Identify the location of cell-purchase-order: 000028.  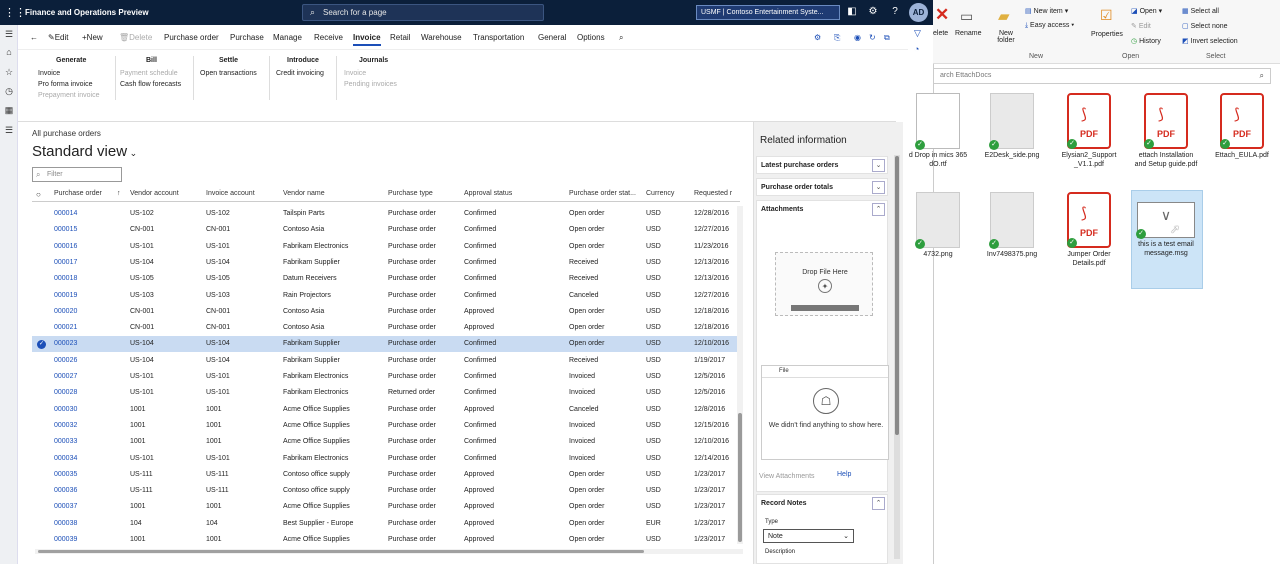
(65, 392).